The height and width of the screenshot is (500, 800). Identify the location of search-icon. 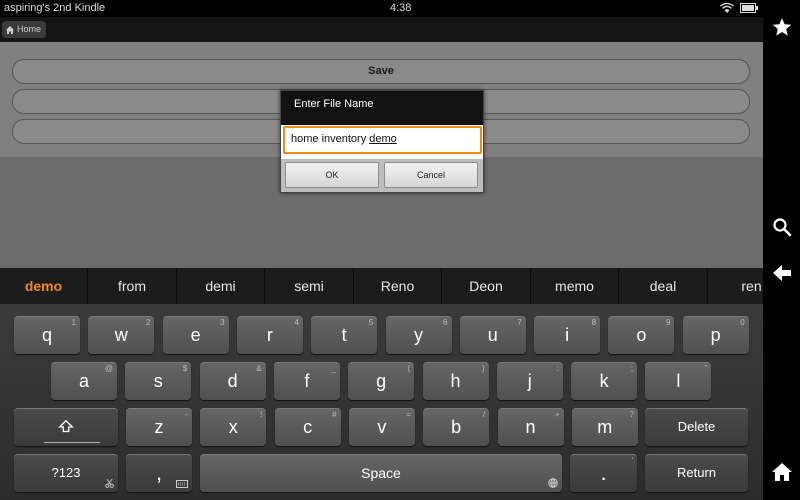
(782, 227).